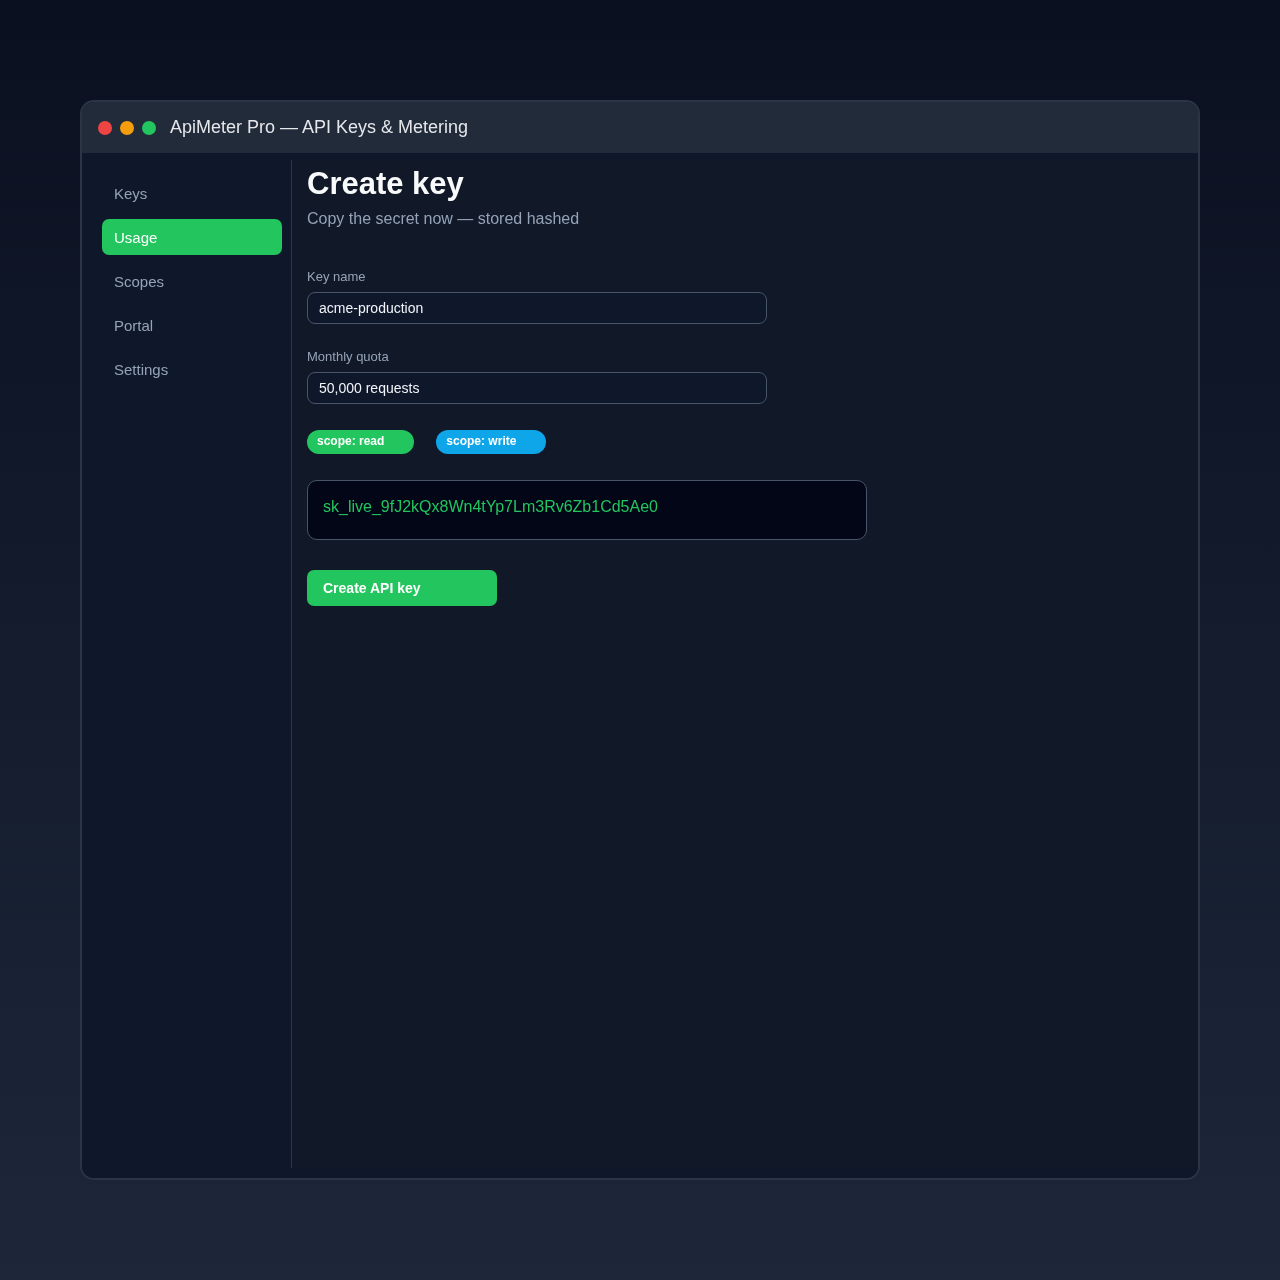  What do you see at coordinates (537, 388) in the screenshot?
I see `text-field: 50,000 requests` at bounding box center [537, 388].